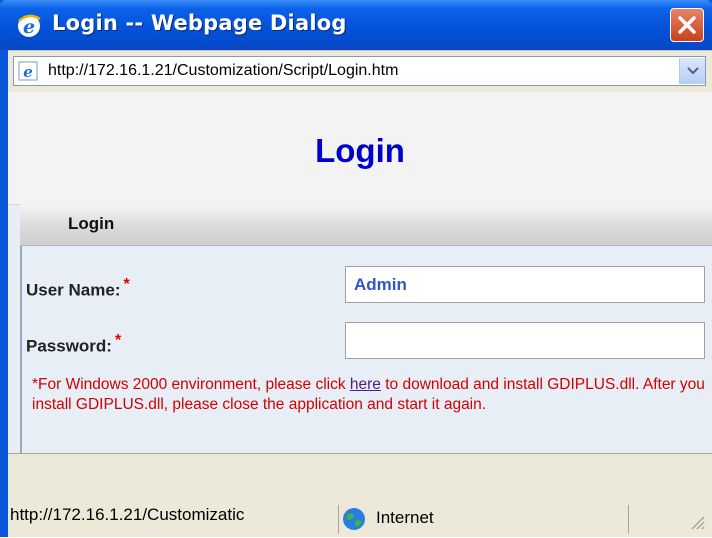  What do you see at coordinates (405, 517) in the screenshot?
I see `zone-label: Internet` at bounding box center [405, 517].